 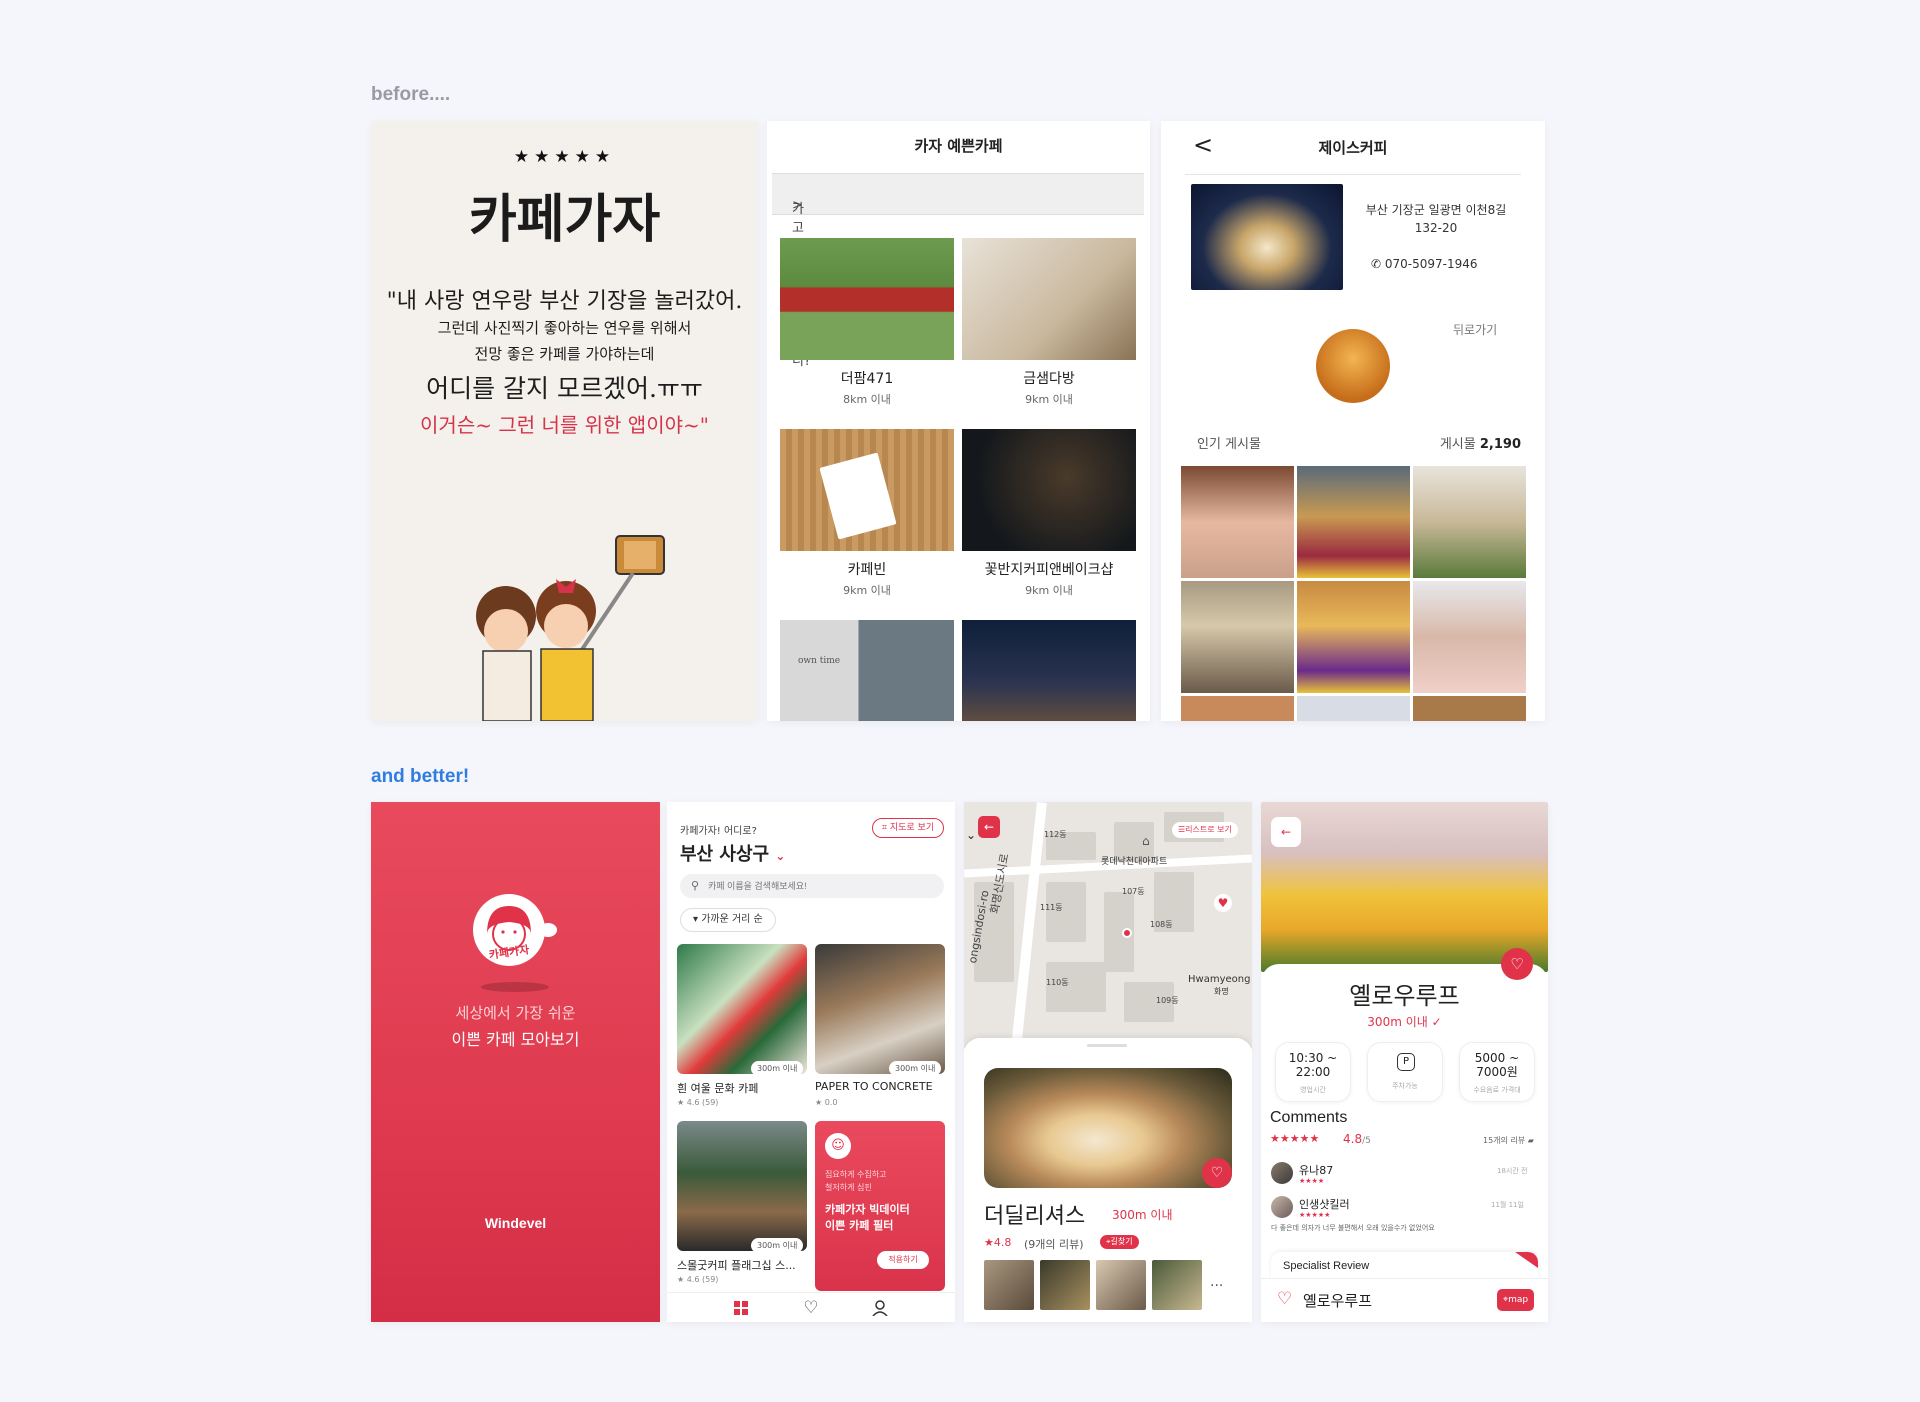 What do you see at coordinates (1404, 1300) in the screenshot?
I see `detail-footer: ♡ 옐로우루프 ⌖map` at bounding box center [1404, 1300].